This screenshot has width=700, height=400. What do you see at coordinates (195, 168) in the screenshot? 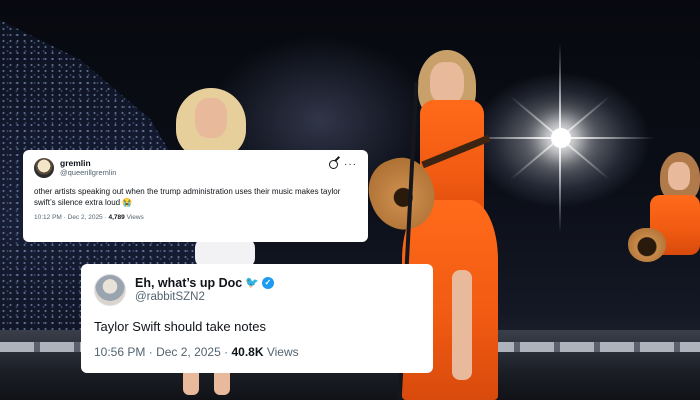
I see `tweet-header: gremlin @queerillgremlin ···` at bounding box center [195, 168].